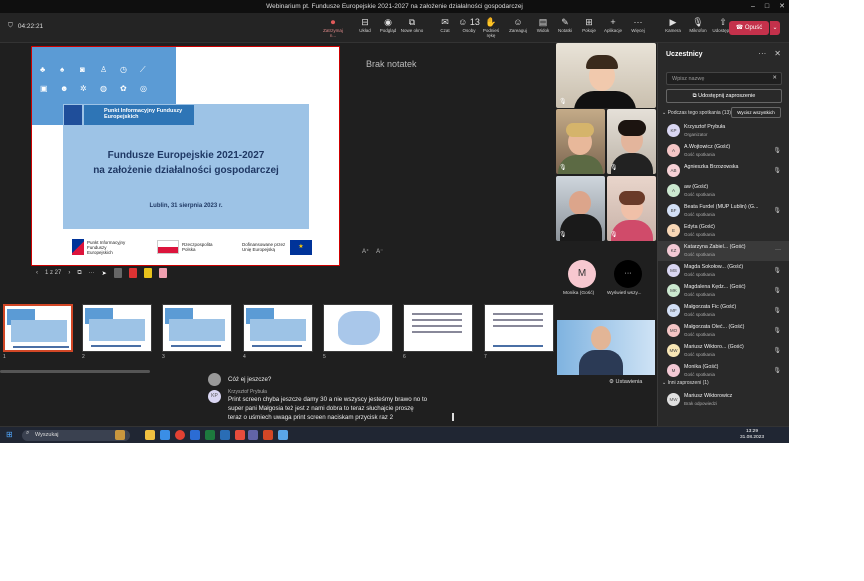 The width and height of the screenshot is (864, 581). Describe the element at coordinates (43, 69) in the screenshot. I see `leaf-icon: ♣` at that location.